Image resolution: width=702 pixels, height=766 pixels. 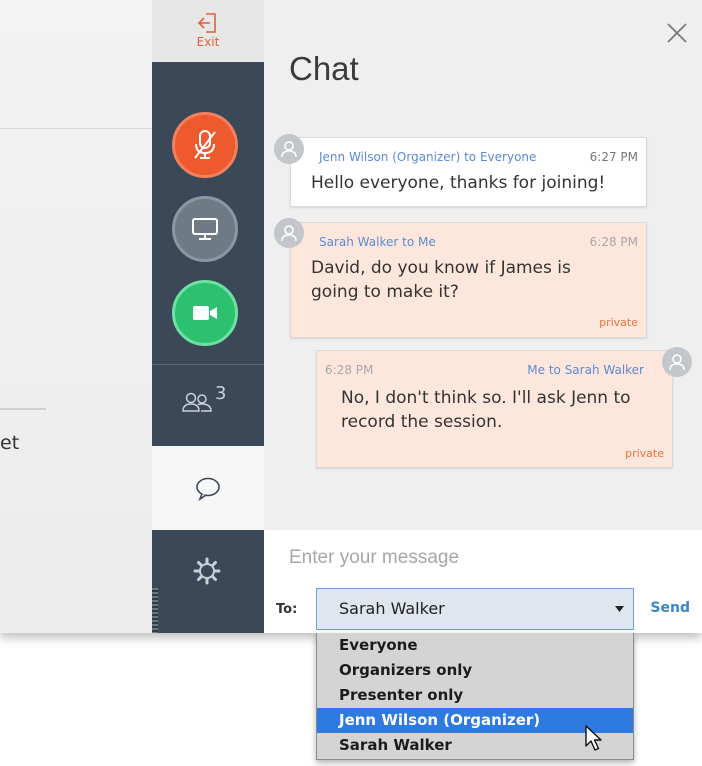 I want to click on mic-muted-icon, so click(x=205, y=144).